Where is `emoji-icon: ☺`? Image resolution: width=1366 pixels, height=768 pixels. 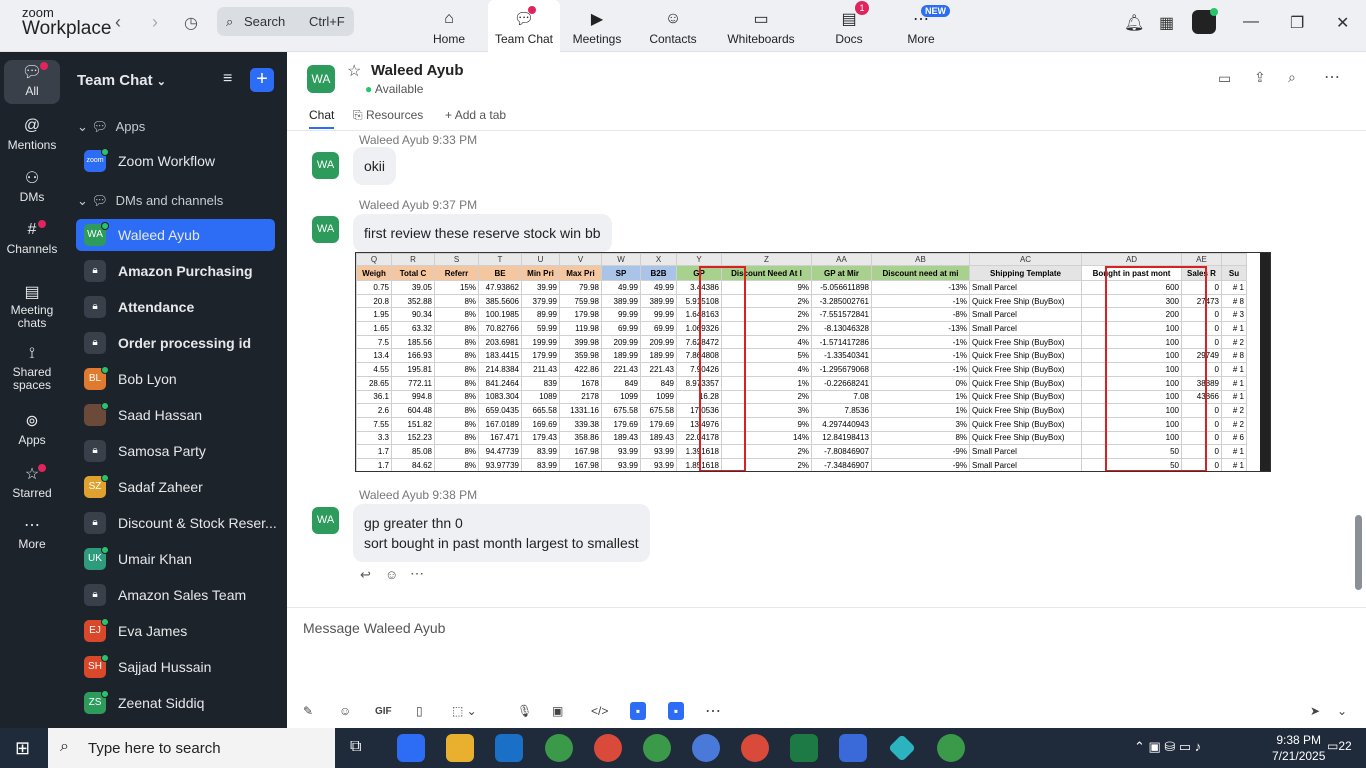
emoji-icon: ☺ is located at coordinates (345, 711).